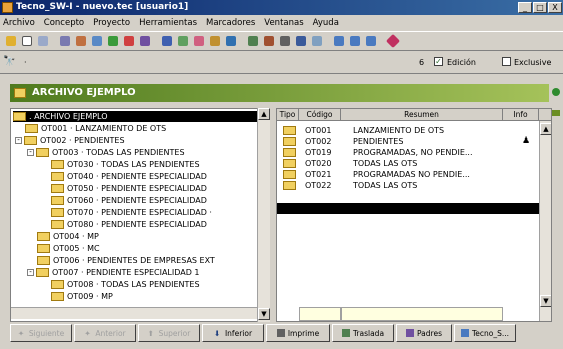  What do you see at coordinates (283, 23) in the screenshot?
I see `menu-ventanas: Ventanas` at bounding box center [283, 23].